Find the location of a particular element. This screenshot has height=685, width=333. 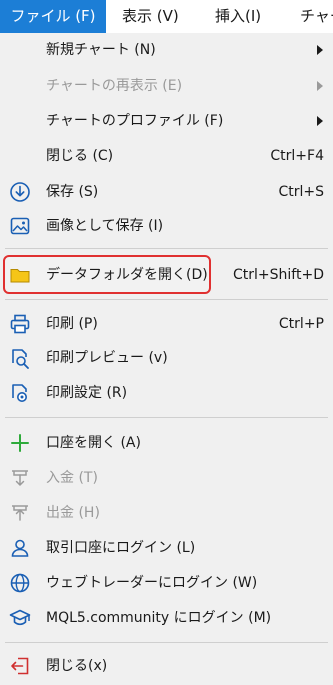

menu-item-print-setup: 印刷設定 (R) is located at coordinates (166, 393).